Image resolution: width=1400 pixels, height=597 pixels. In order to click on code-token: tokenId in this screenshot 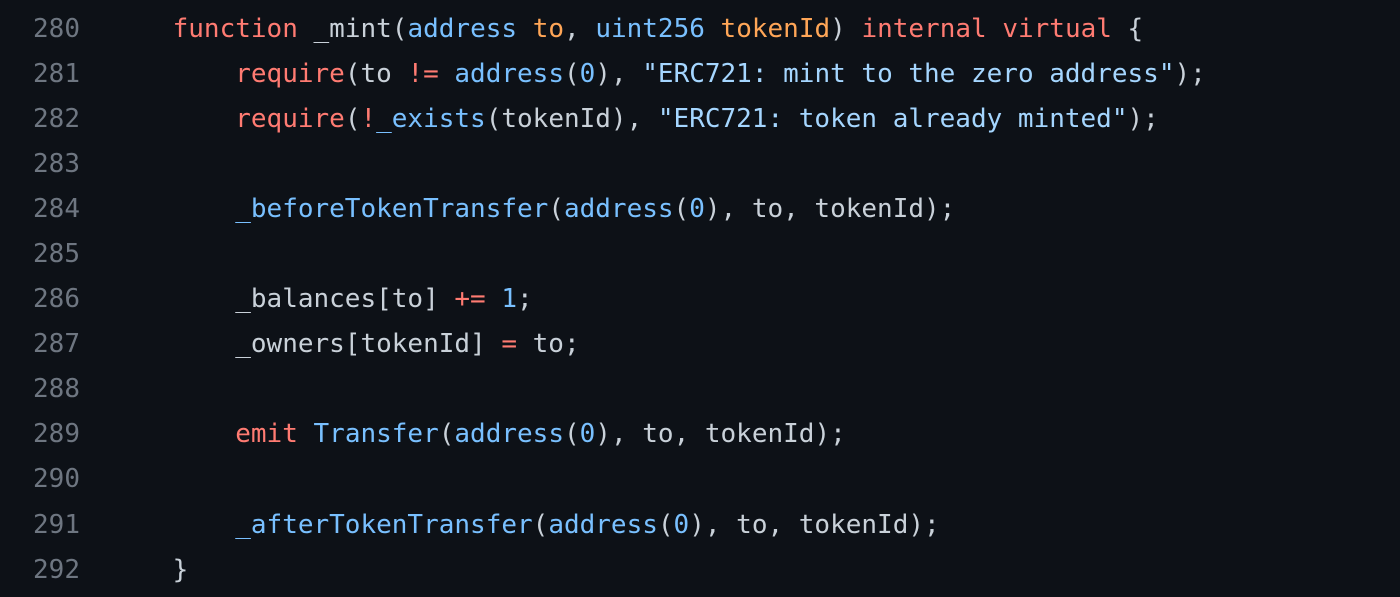, I will do `click(775, 28)`.